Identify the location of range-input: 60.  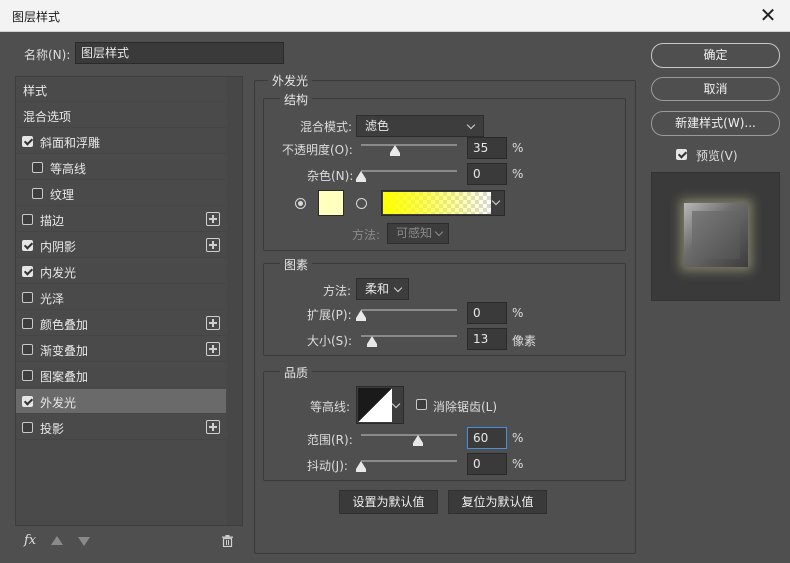
(487, 438).